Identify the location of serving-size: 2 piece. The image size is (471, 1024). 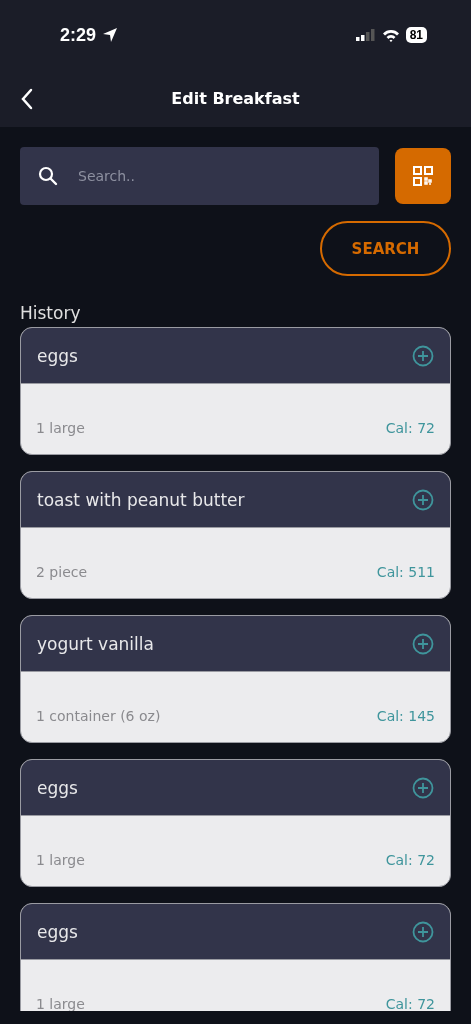
(62, 572).